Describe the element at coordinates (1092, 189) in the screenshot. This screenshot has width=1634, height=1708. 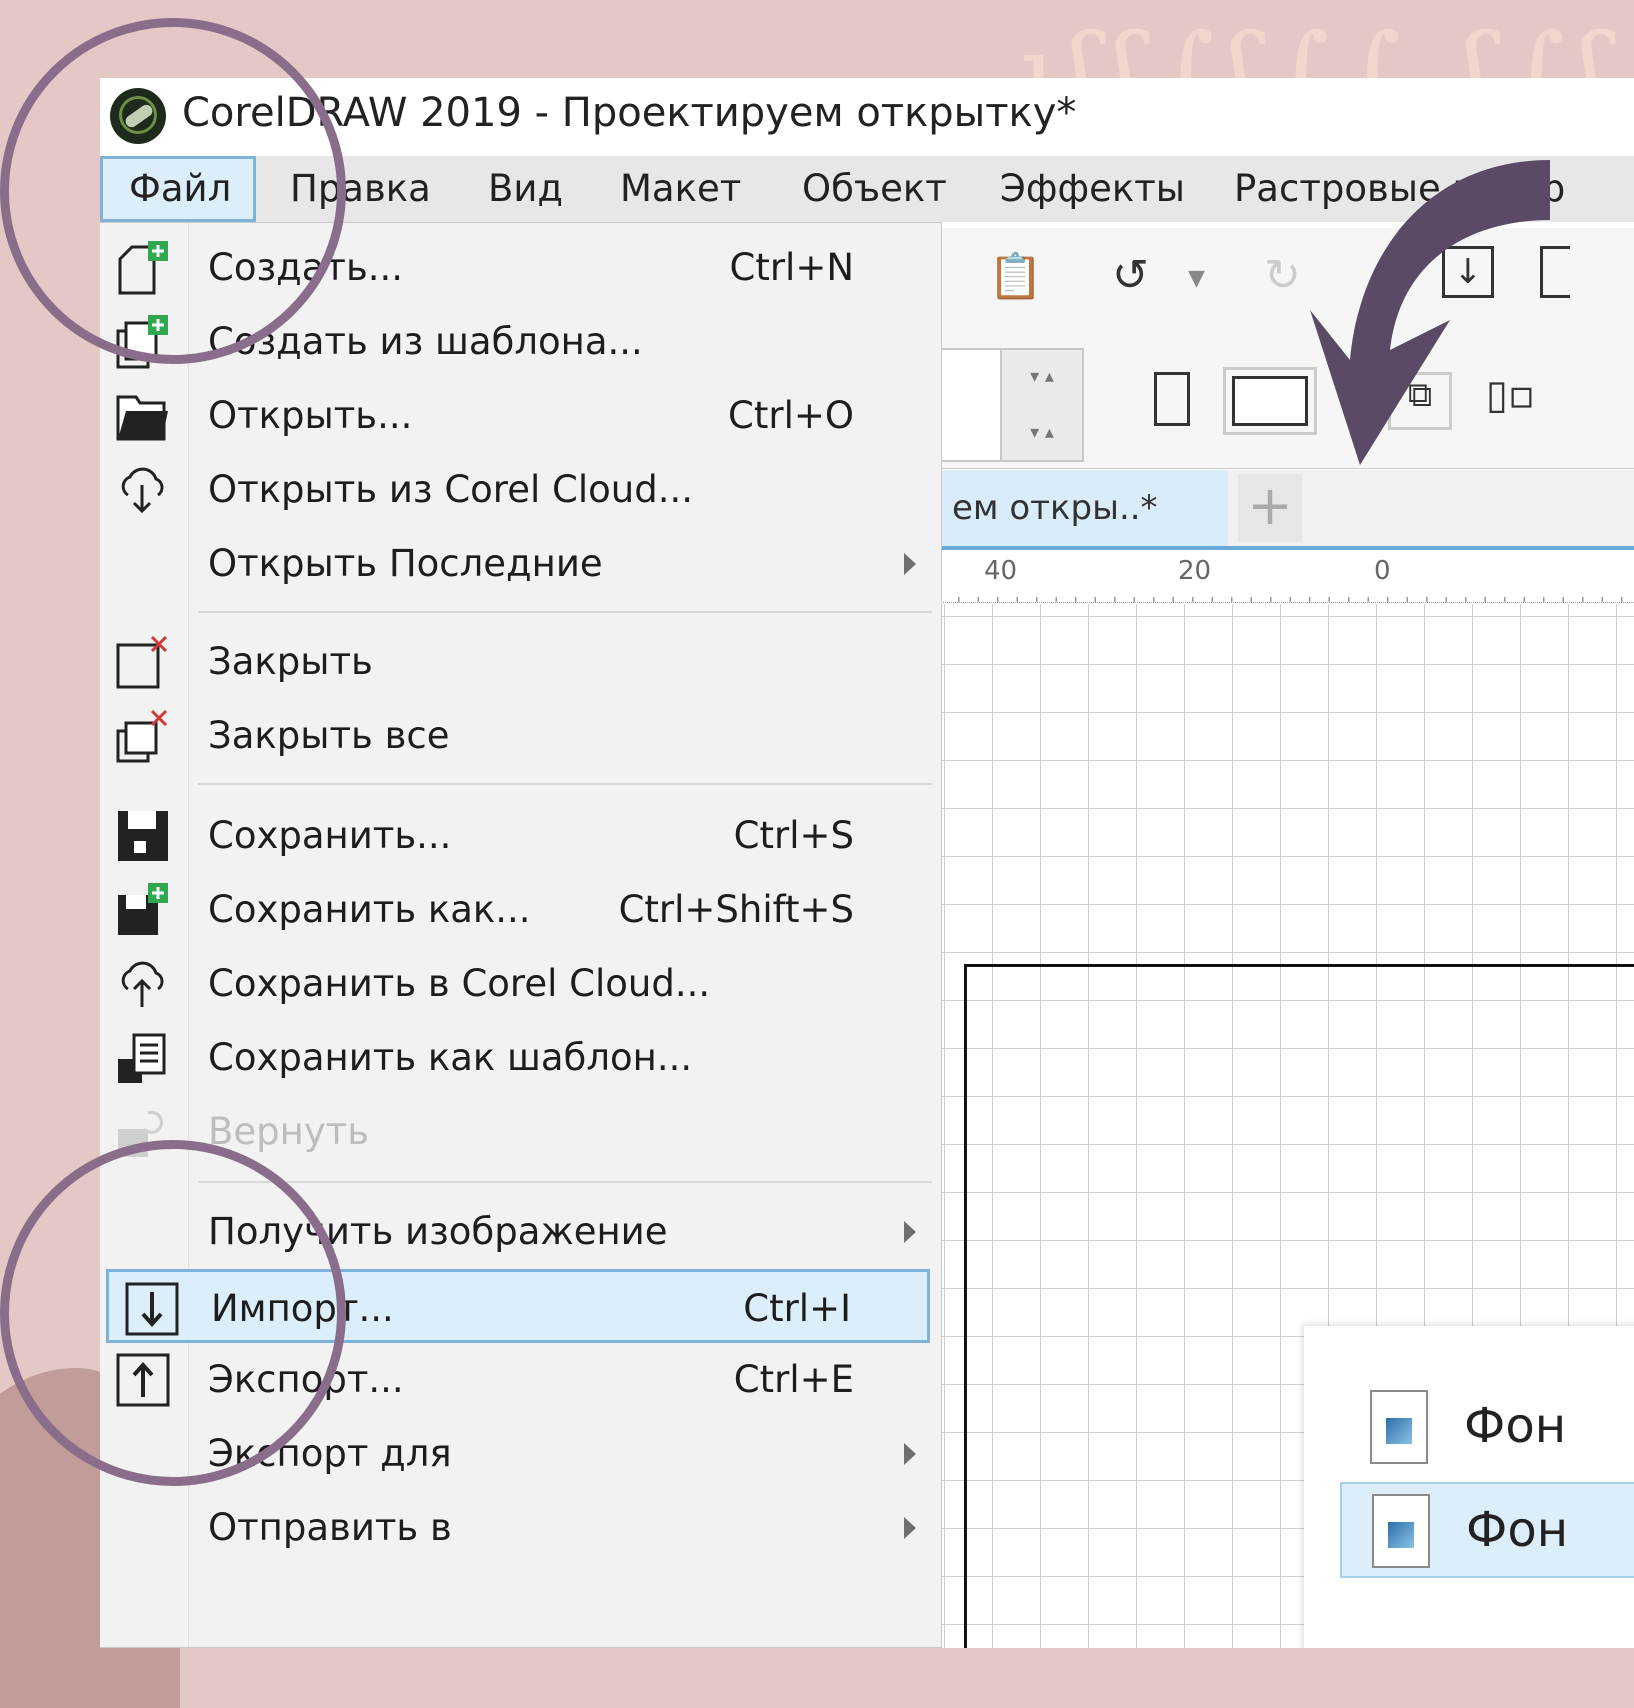
I see `menu-effects: Эффекты` at that location.